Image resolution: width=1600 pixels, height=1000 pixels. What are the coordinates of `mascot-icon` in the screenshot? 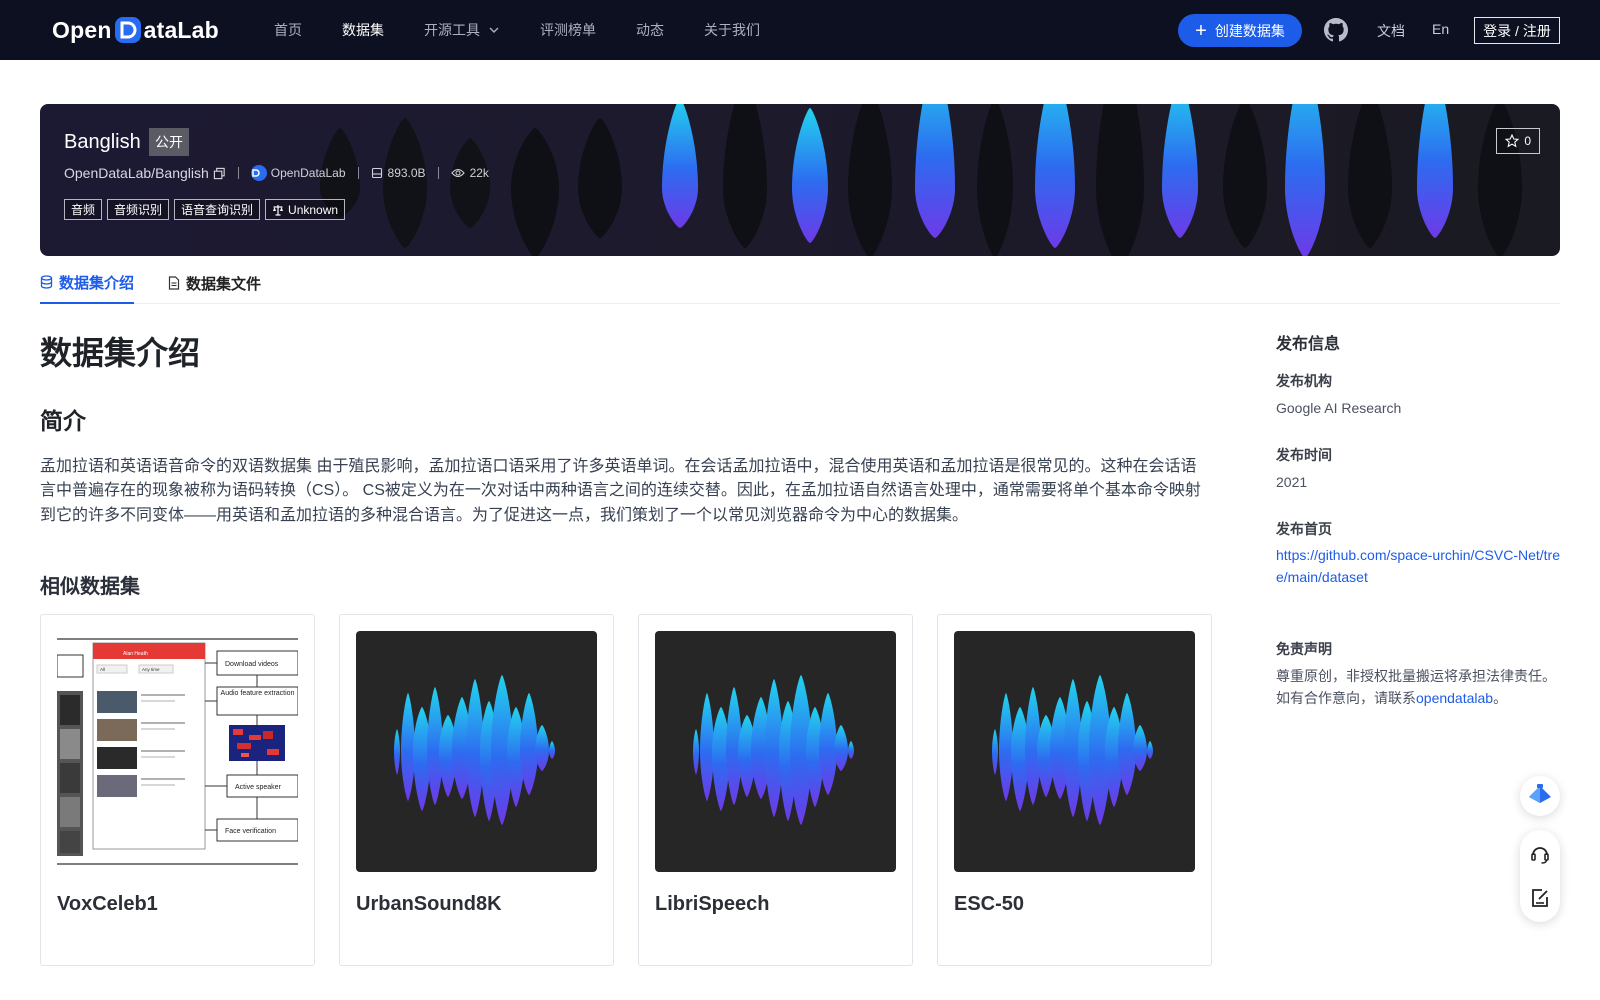 It's located at (1540, 793).